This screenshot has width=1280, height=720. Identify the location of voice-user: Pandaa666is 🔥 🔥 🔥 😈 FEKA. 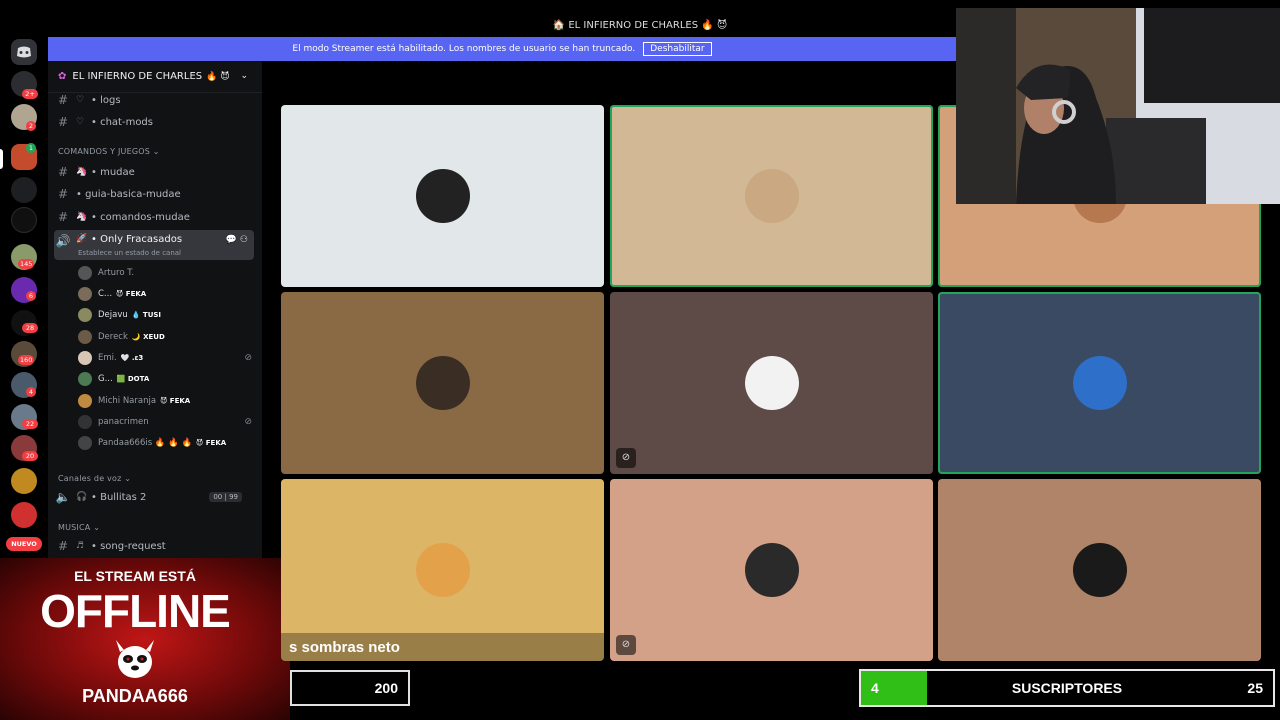
(168, 443).